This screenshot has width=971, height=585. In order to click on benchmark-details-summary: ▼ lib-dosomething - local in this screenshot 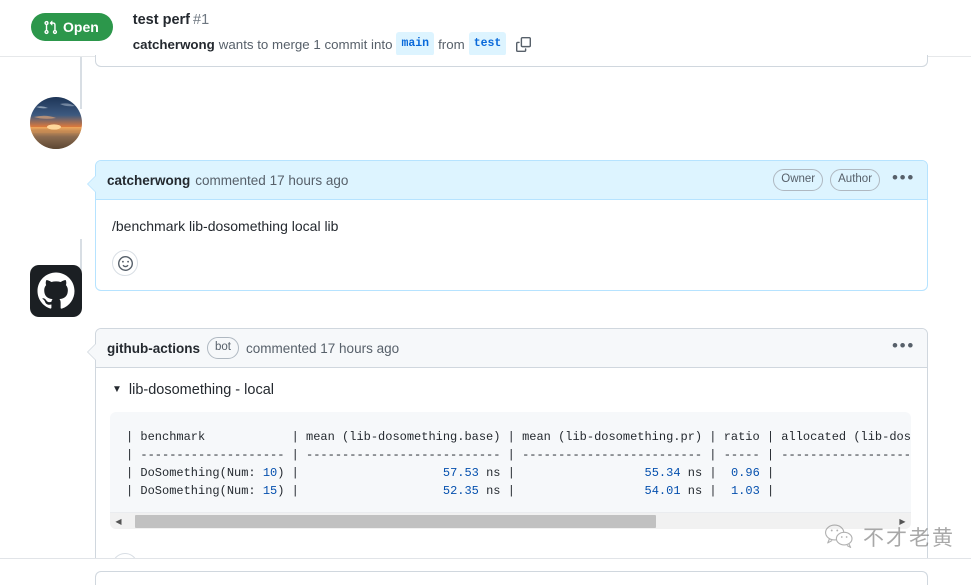, I will do `click(519, 390)`.